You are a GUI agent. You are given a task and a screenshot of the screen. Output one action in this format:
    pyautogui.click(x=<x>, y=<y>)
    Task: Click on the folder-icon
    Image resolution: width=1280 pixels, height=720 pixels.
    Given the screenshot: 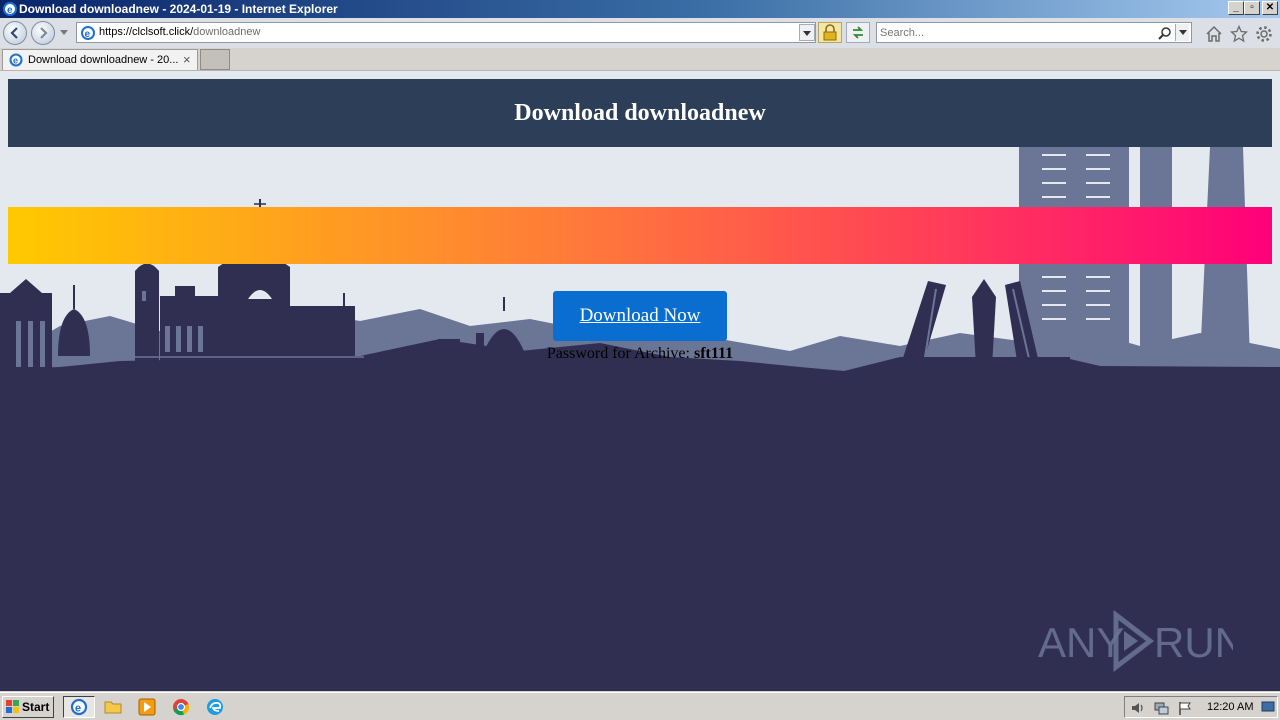 What is the action you would take?
    pyautogui.click(x=113, y=707)
    